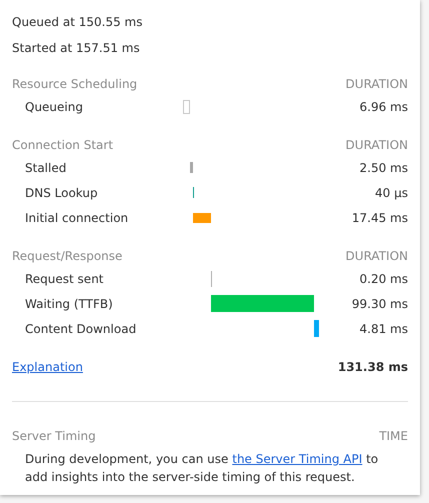  I want to click on started-time-text: Started at 157.51 ms, so click(76, 48).